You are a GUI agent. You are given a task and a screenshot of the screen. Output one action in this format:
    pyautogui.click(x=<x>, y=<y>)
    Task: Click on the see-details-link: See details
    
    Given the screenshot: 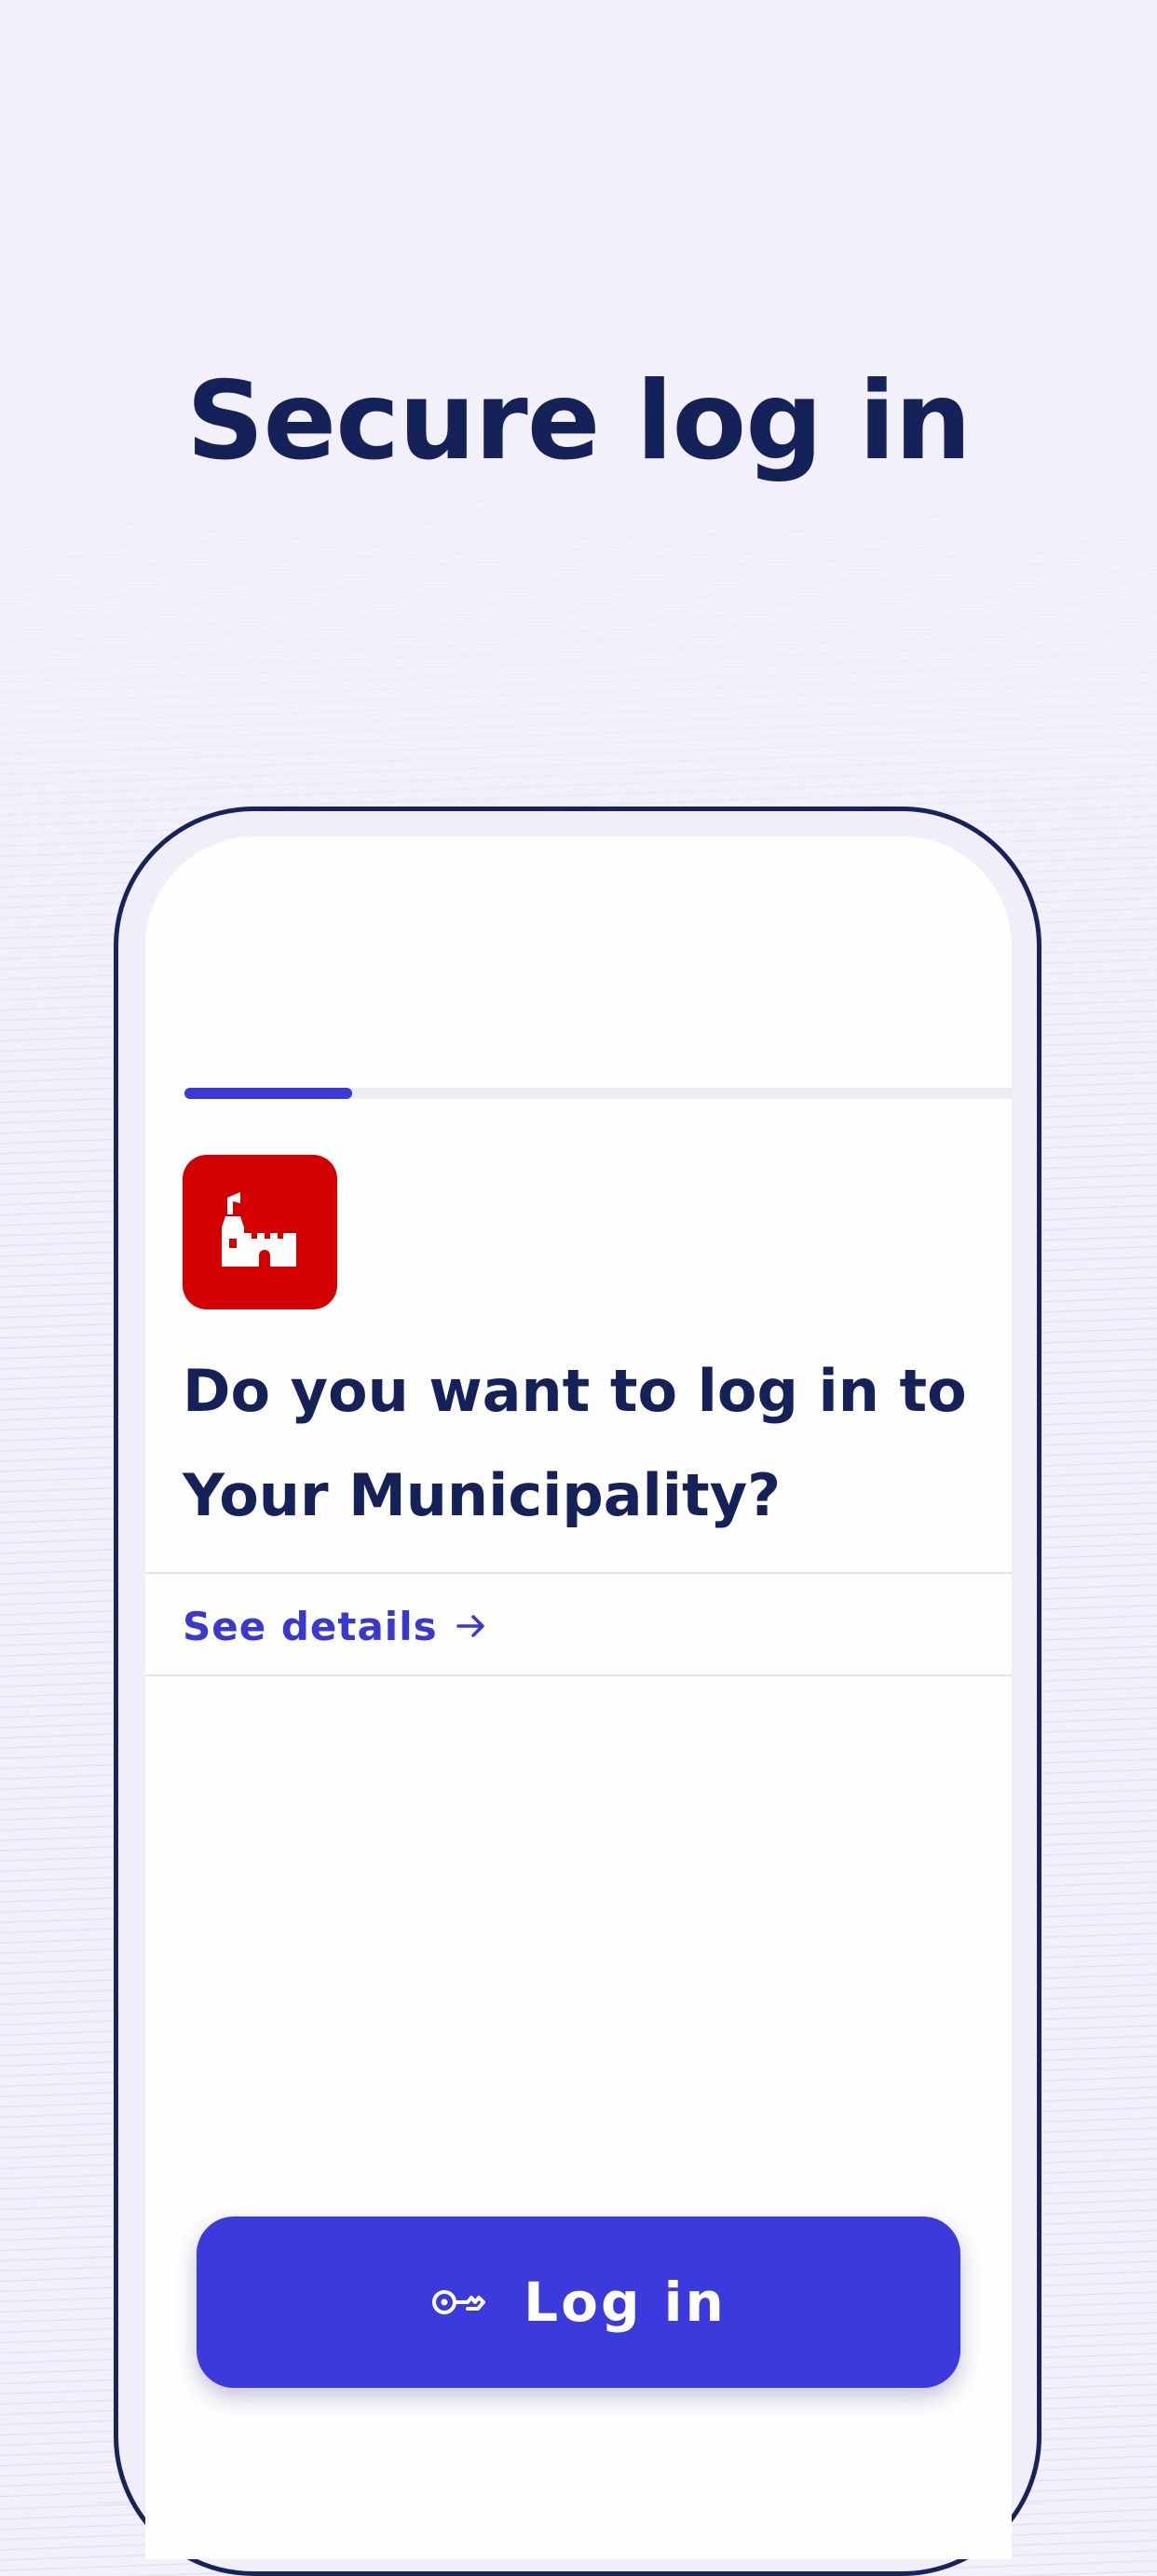 What is the action you would take?
    pyautogui.click(x=335, y=1626)
    